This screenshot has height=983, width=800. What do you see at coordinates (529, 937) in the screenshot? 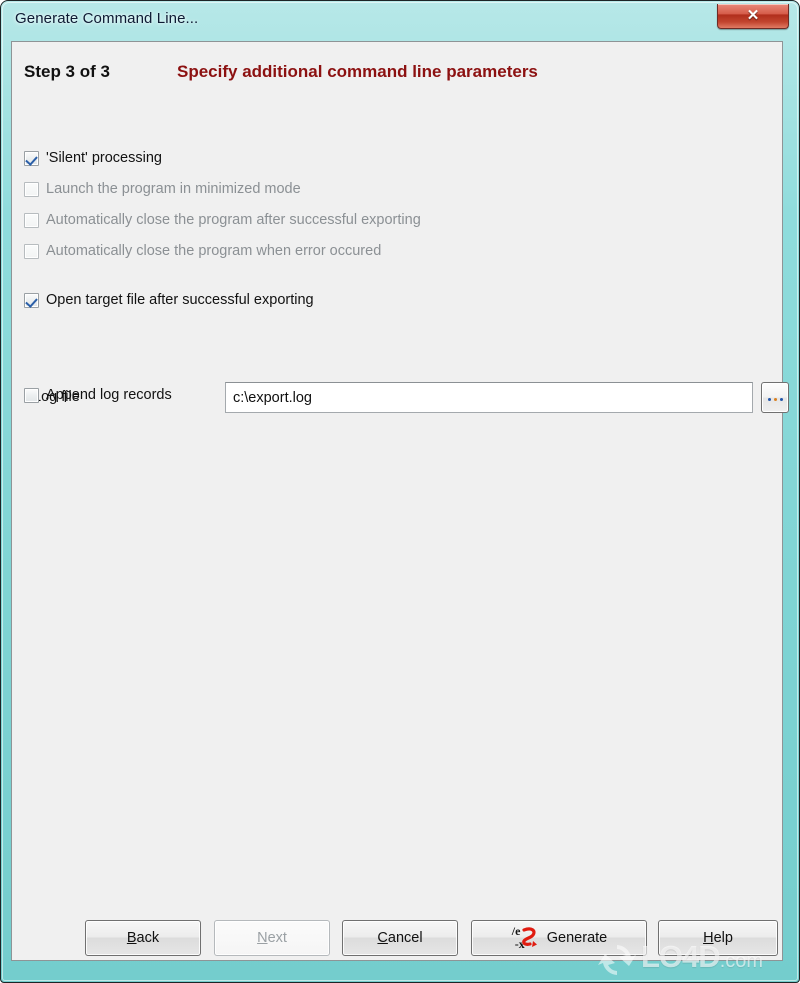
I see `red-arrow-icon` at bounding box center [529, 937].